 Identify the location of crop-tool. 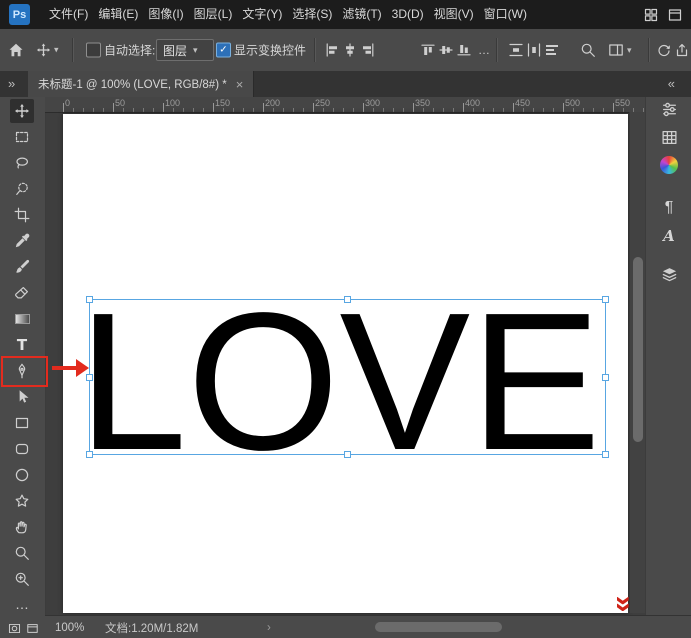
(22, 215).